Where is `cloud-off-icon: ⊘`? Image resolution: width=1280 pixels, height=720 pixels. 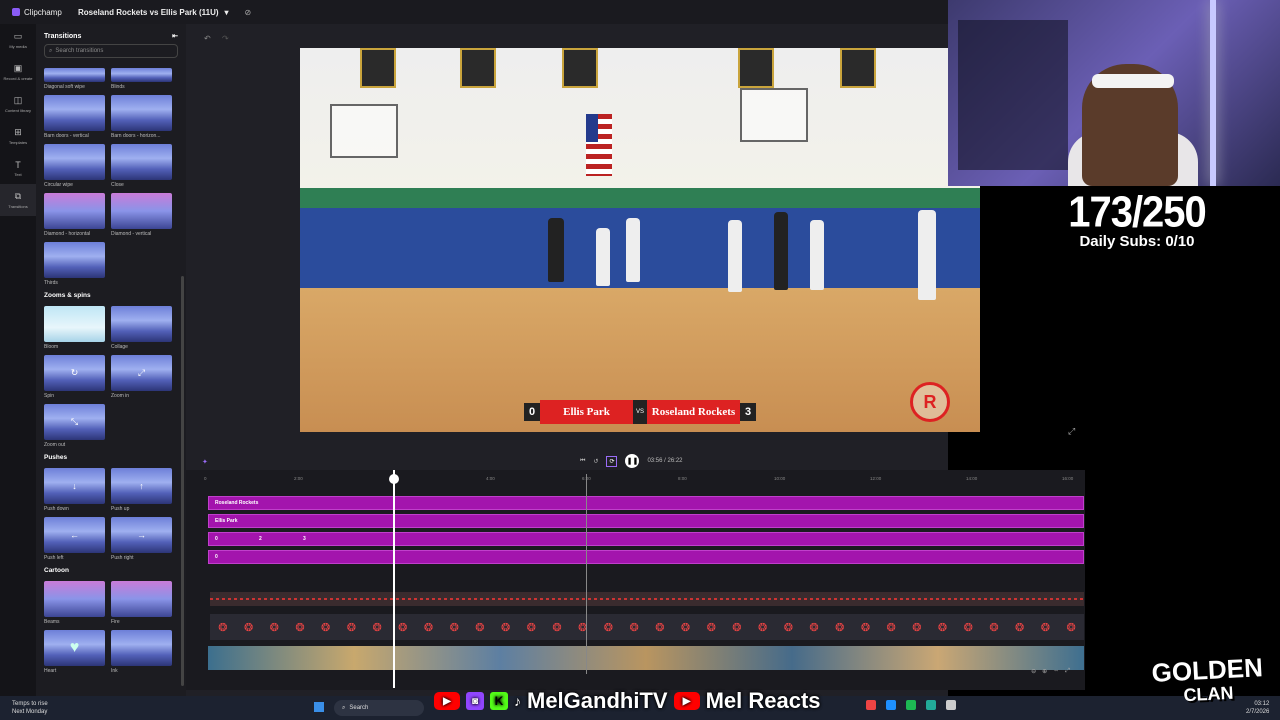
cloud-off-icon: ⊘ is located at coordinates (248, 12).